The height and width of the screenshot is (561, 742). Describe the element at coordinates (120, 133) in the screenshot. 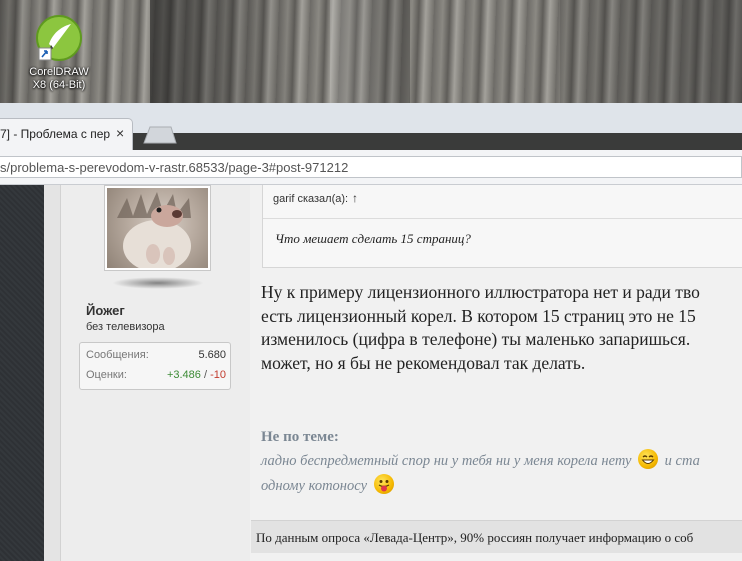

I see `close-tab-icon: ×` at that location.